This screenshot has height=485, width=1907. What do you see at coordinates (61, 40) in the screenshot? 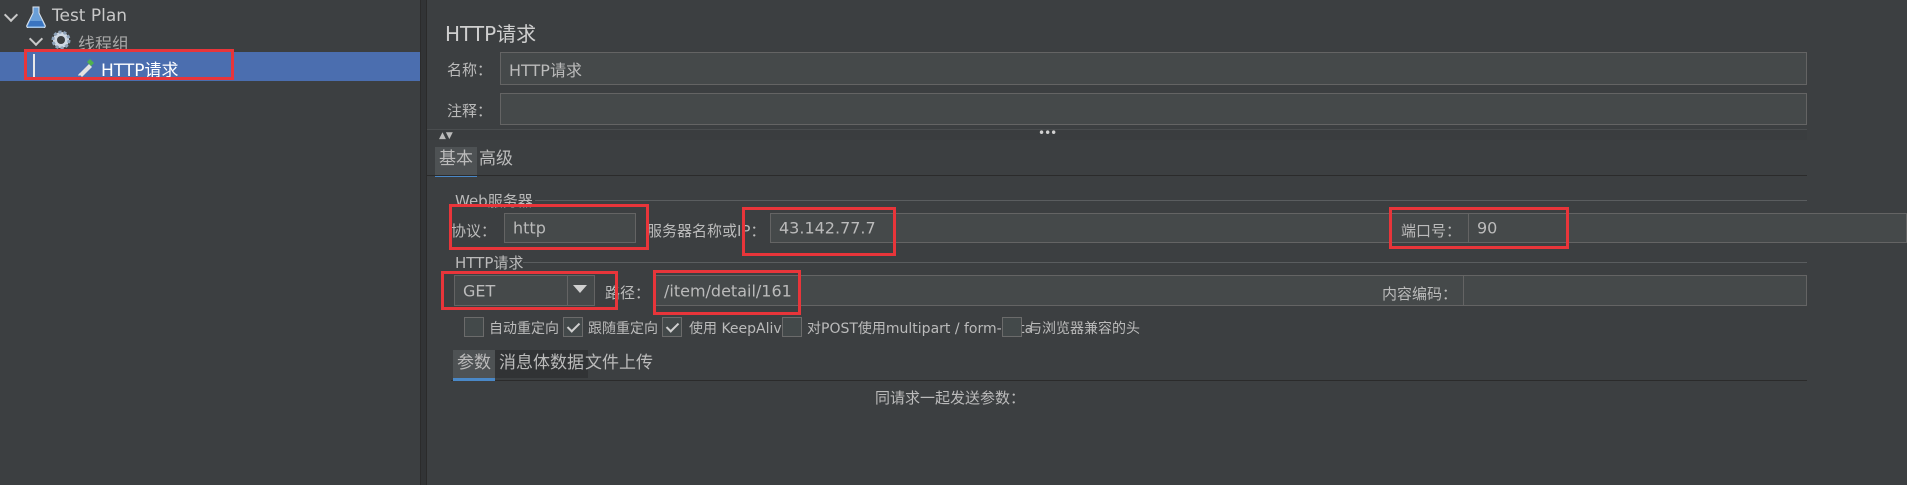
I see `gear-icon` at bounding box center [61, 40].